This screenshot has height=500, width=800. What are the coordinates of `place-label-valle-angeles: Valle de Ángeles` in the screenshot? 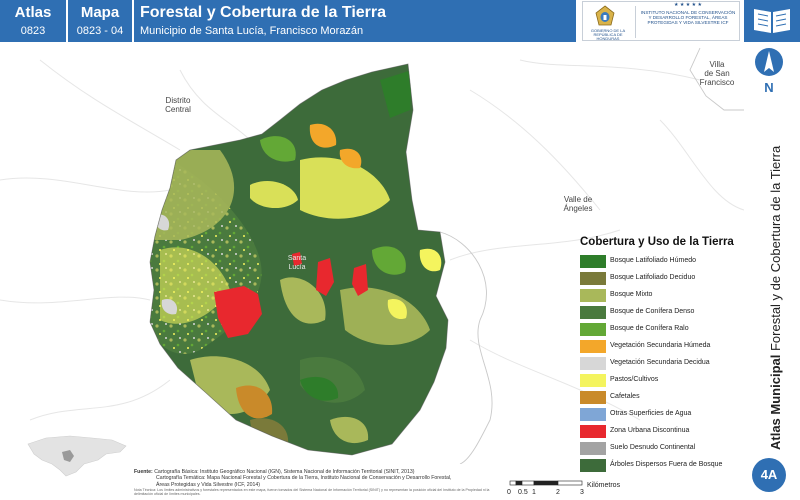 It's located at (578, 204).